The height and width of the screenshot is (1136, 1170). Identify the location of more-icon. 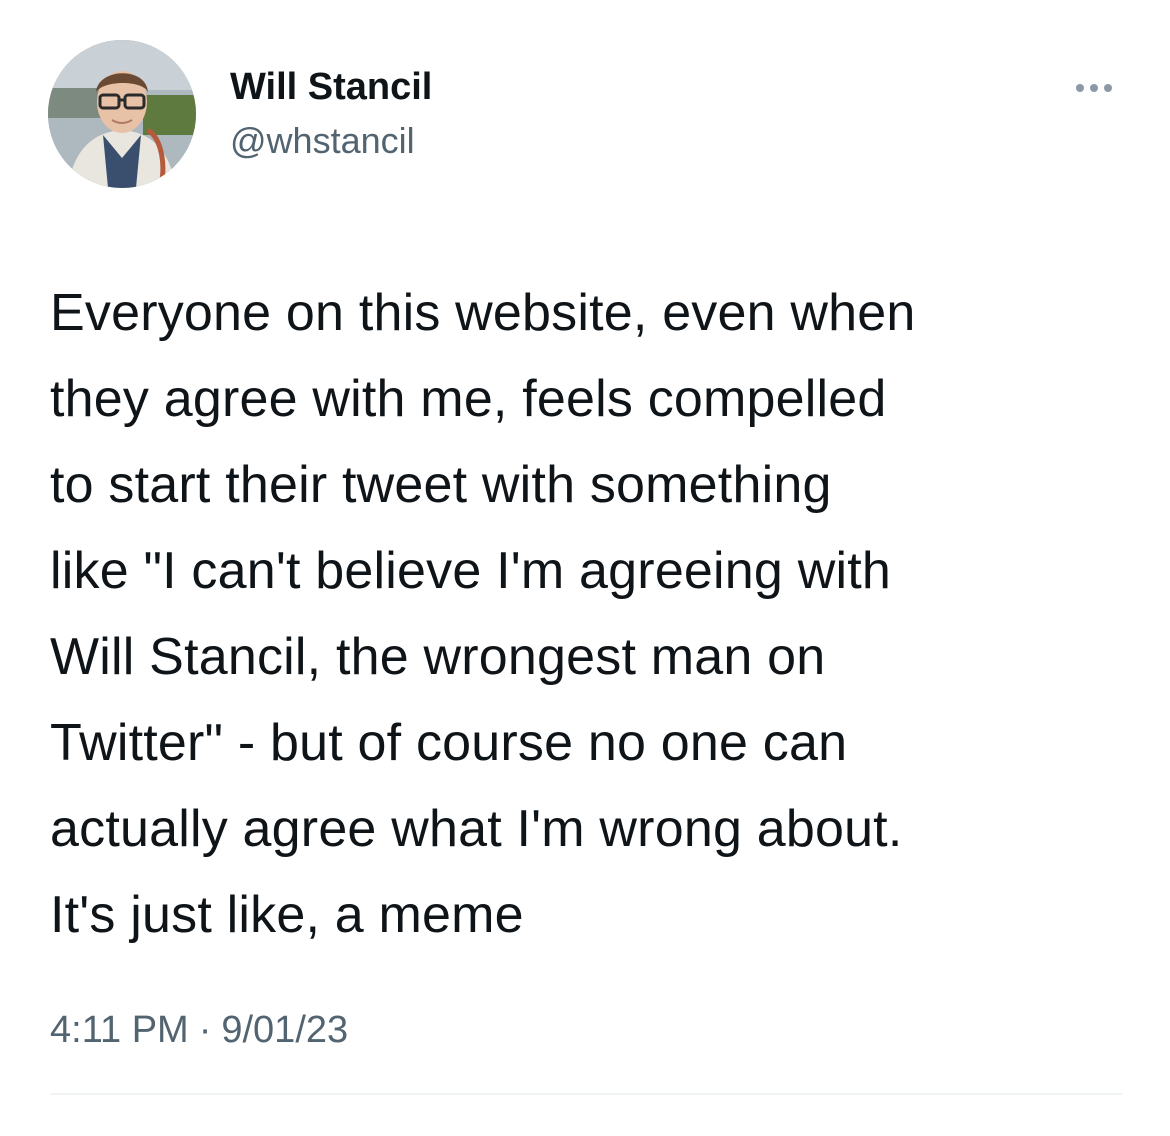
(1094, 88).